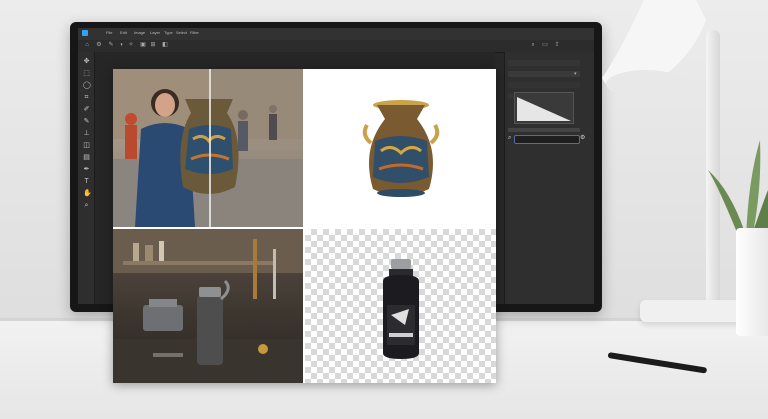 The height and width of the screenshot is (419, 768). I want to click on symmetry-icon: ⊞, so click(153, 45).